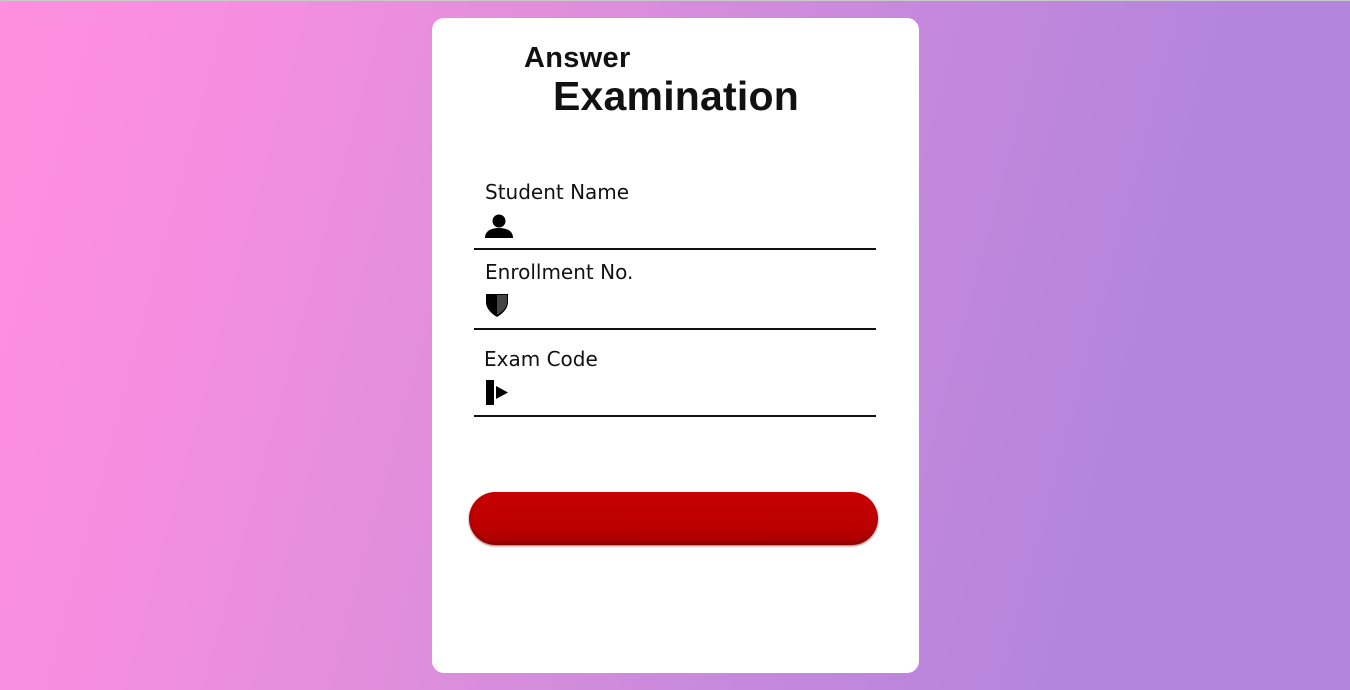 This screenshot has height=690, width=1350. What do you see at coordinates (500, 306) in the screenshot?
I see `shield-icon` at bounding box center [500, 306].